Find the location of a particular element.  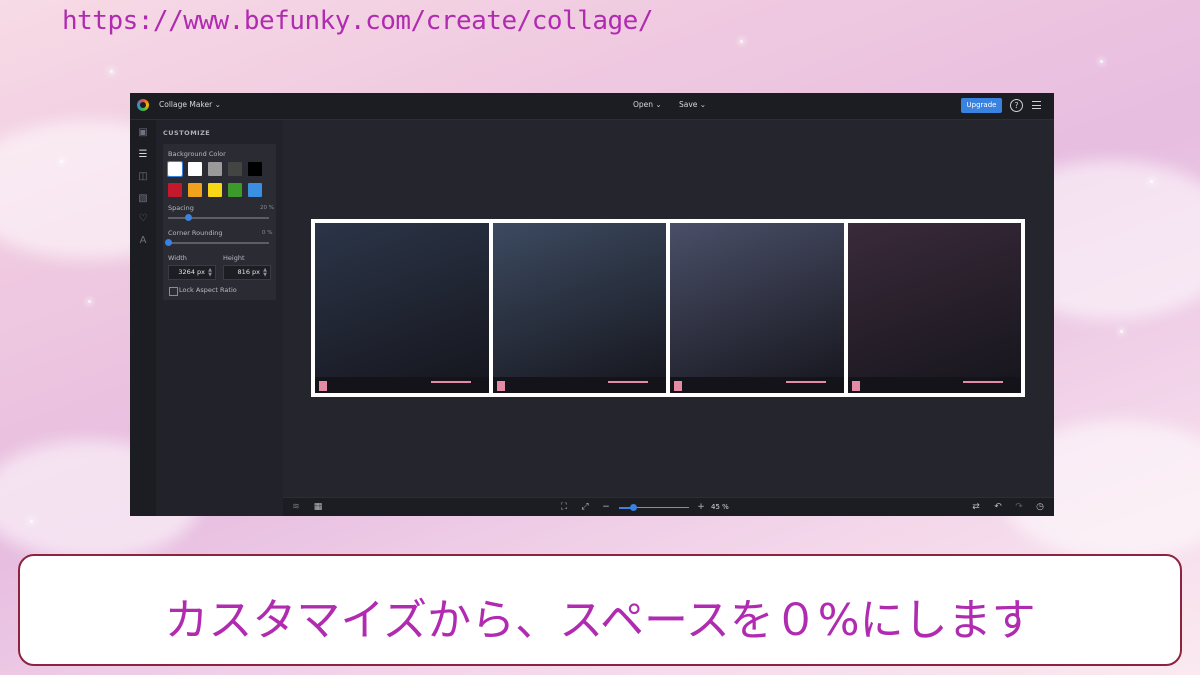

tool-icon-bar: ▣ ☰ ◫ ▧ ♡ A is located at coordinates (143, 318).